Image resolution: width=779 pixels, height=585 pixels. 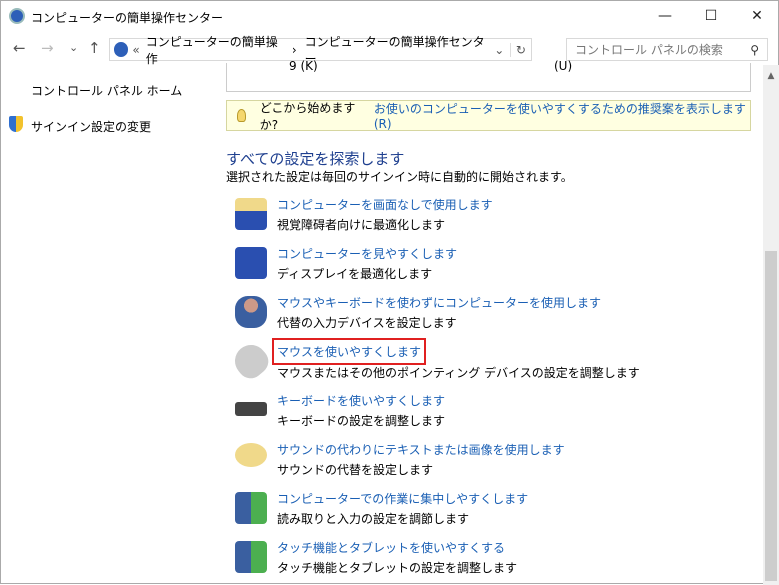 What do you see at coordinates (367, 323) in the screenshot?
I see `item-desc: 代替の入力デバイスを設定します` at bounding box center [367, 323].